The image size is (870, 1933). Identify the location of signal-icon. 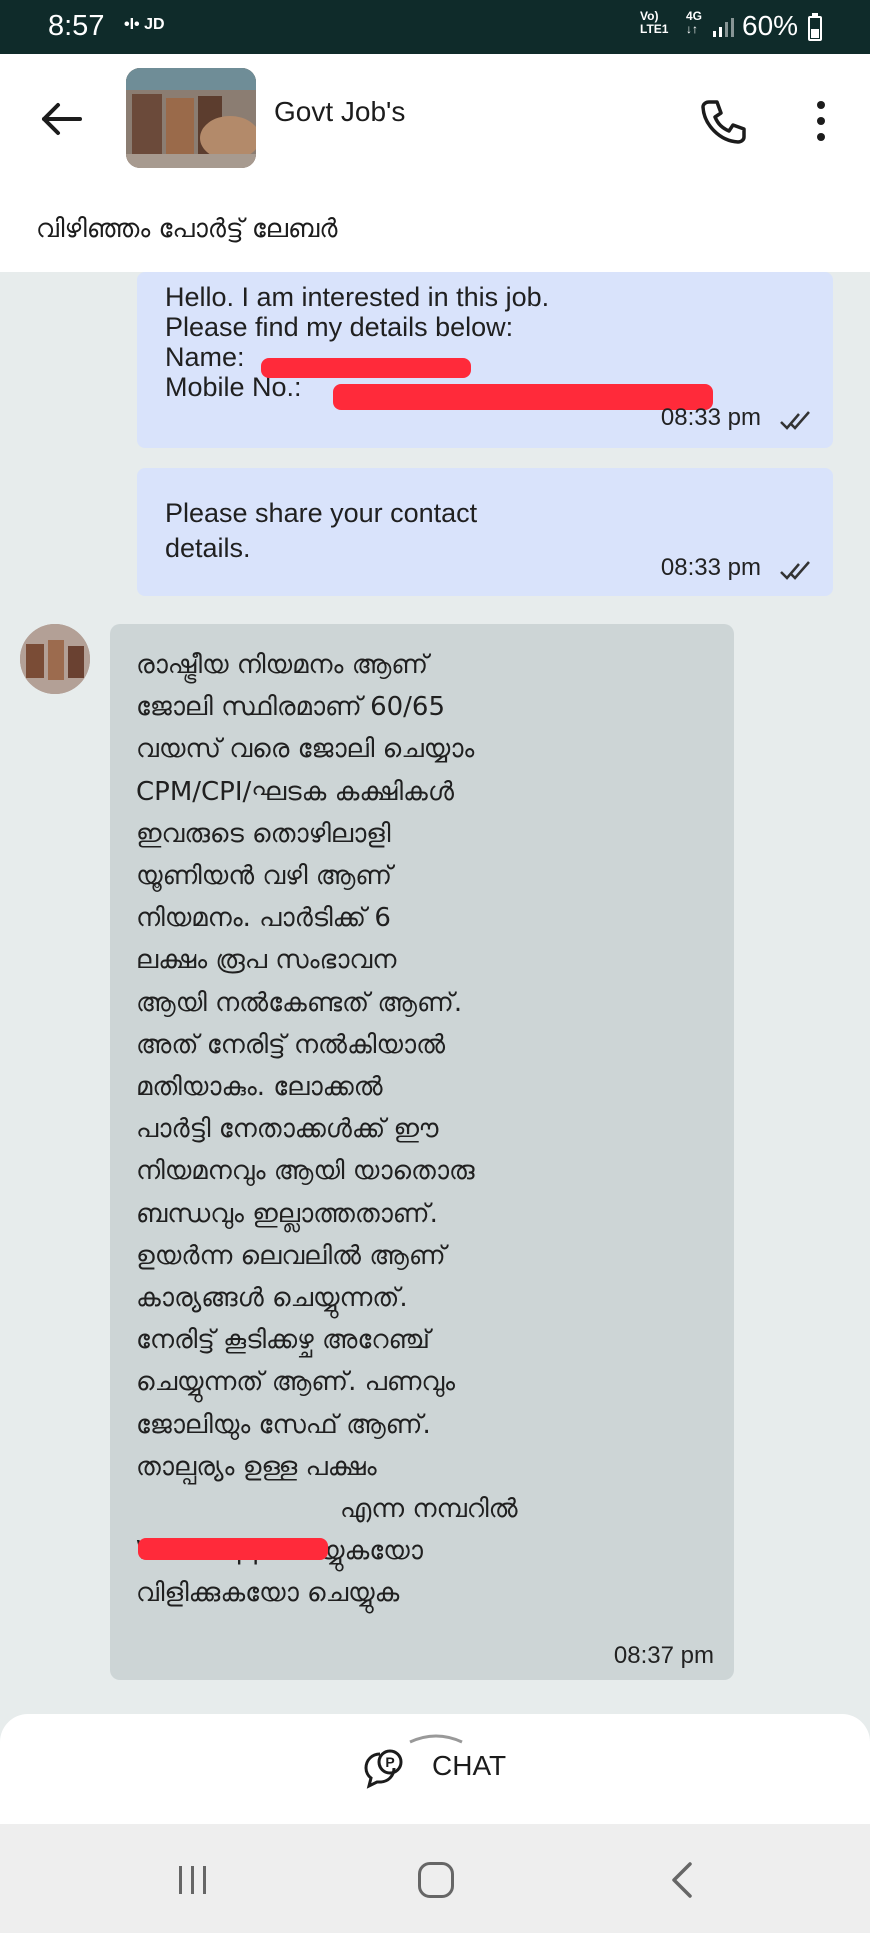
(723, 27).